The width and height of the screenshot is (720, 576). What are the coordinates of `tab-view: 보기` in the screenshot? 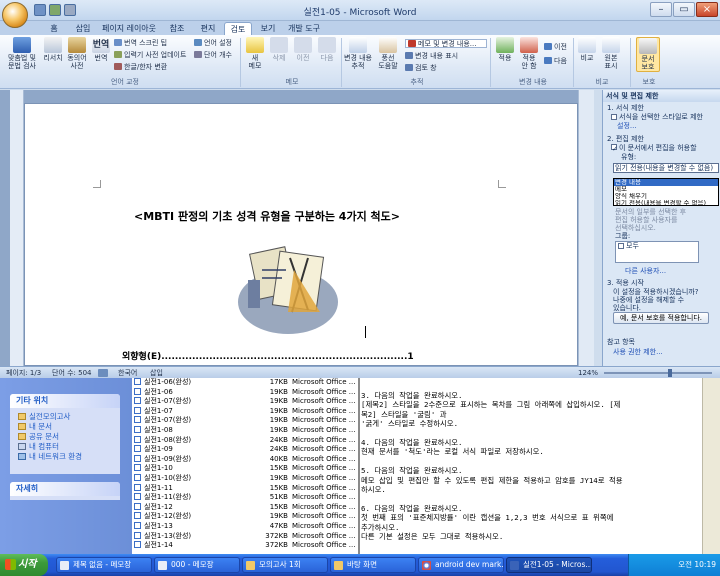 It's located at (268, 28).